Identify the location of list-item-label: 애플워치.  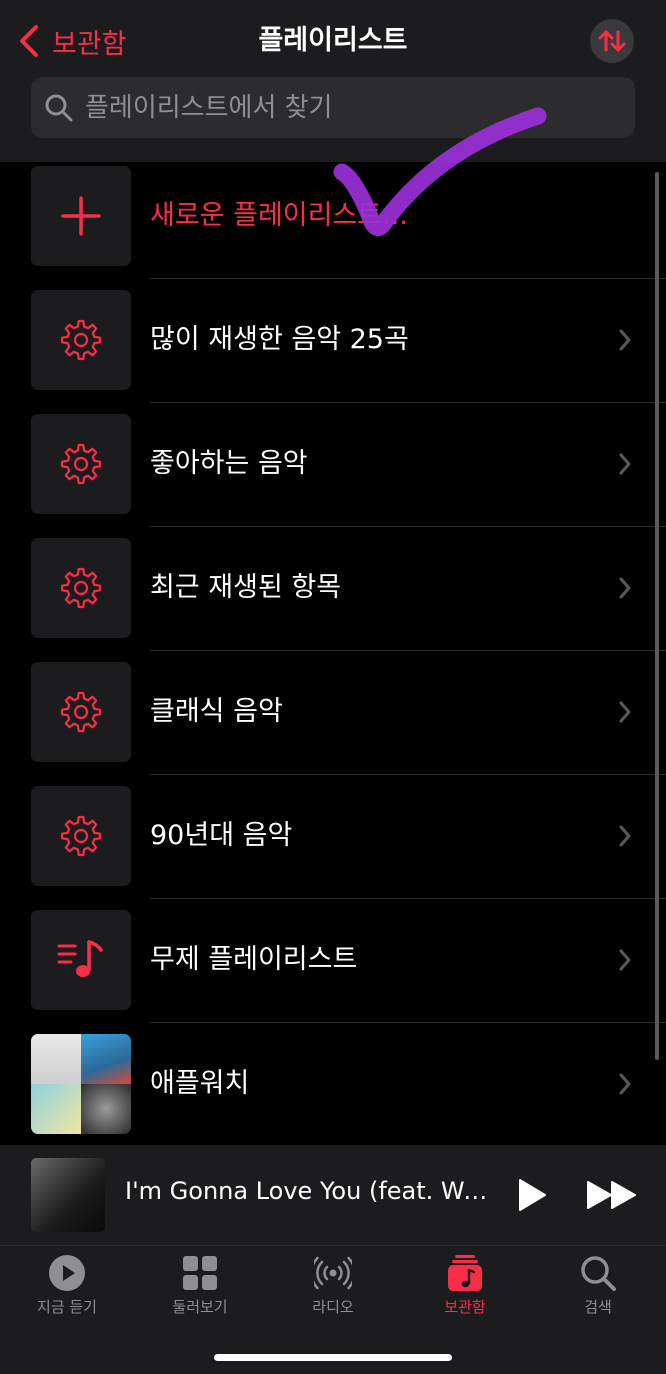
(200, 1083).